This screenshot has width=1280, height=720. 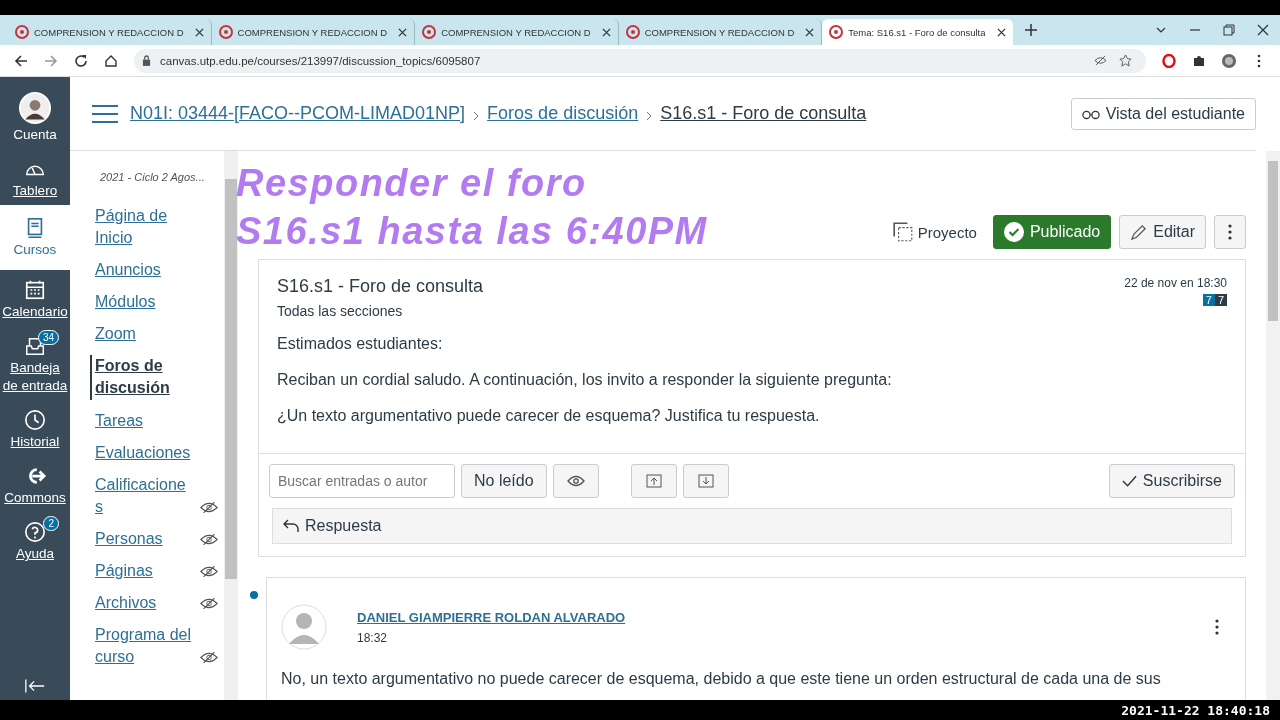 What do you see at coordinates (146, 60) in the screenshot?
I see `lock-icon` at bounding box center [146, 60].